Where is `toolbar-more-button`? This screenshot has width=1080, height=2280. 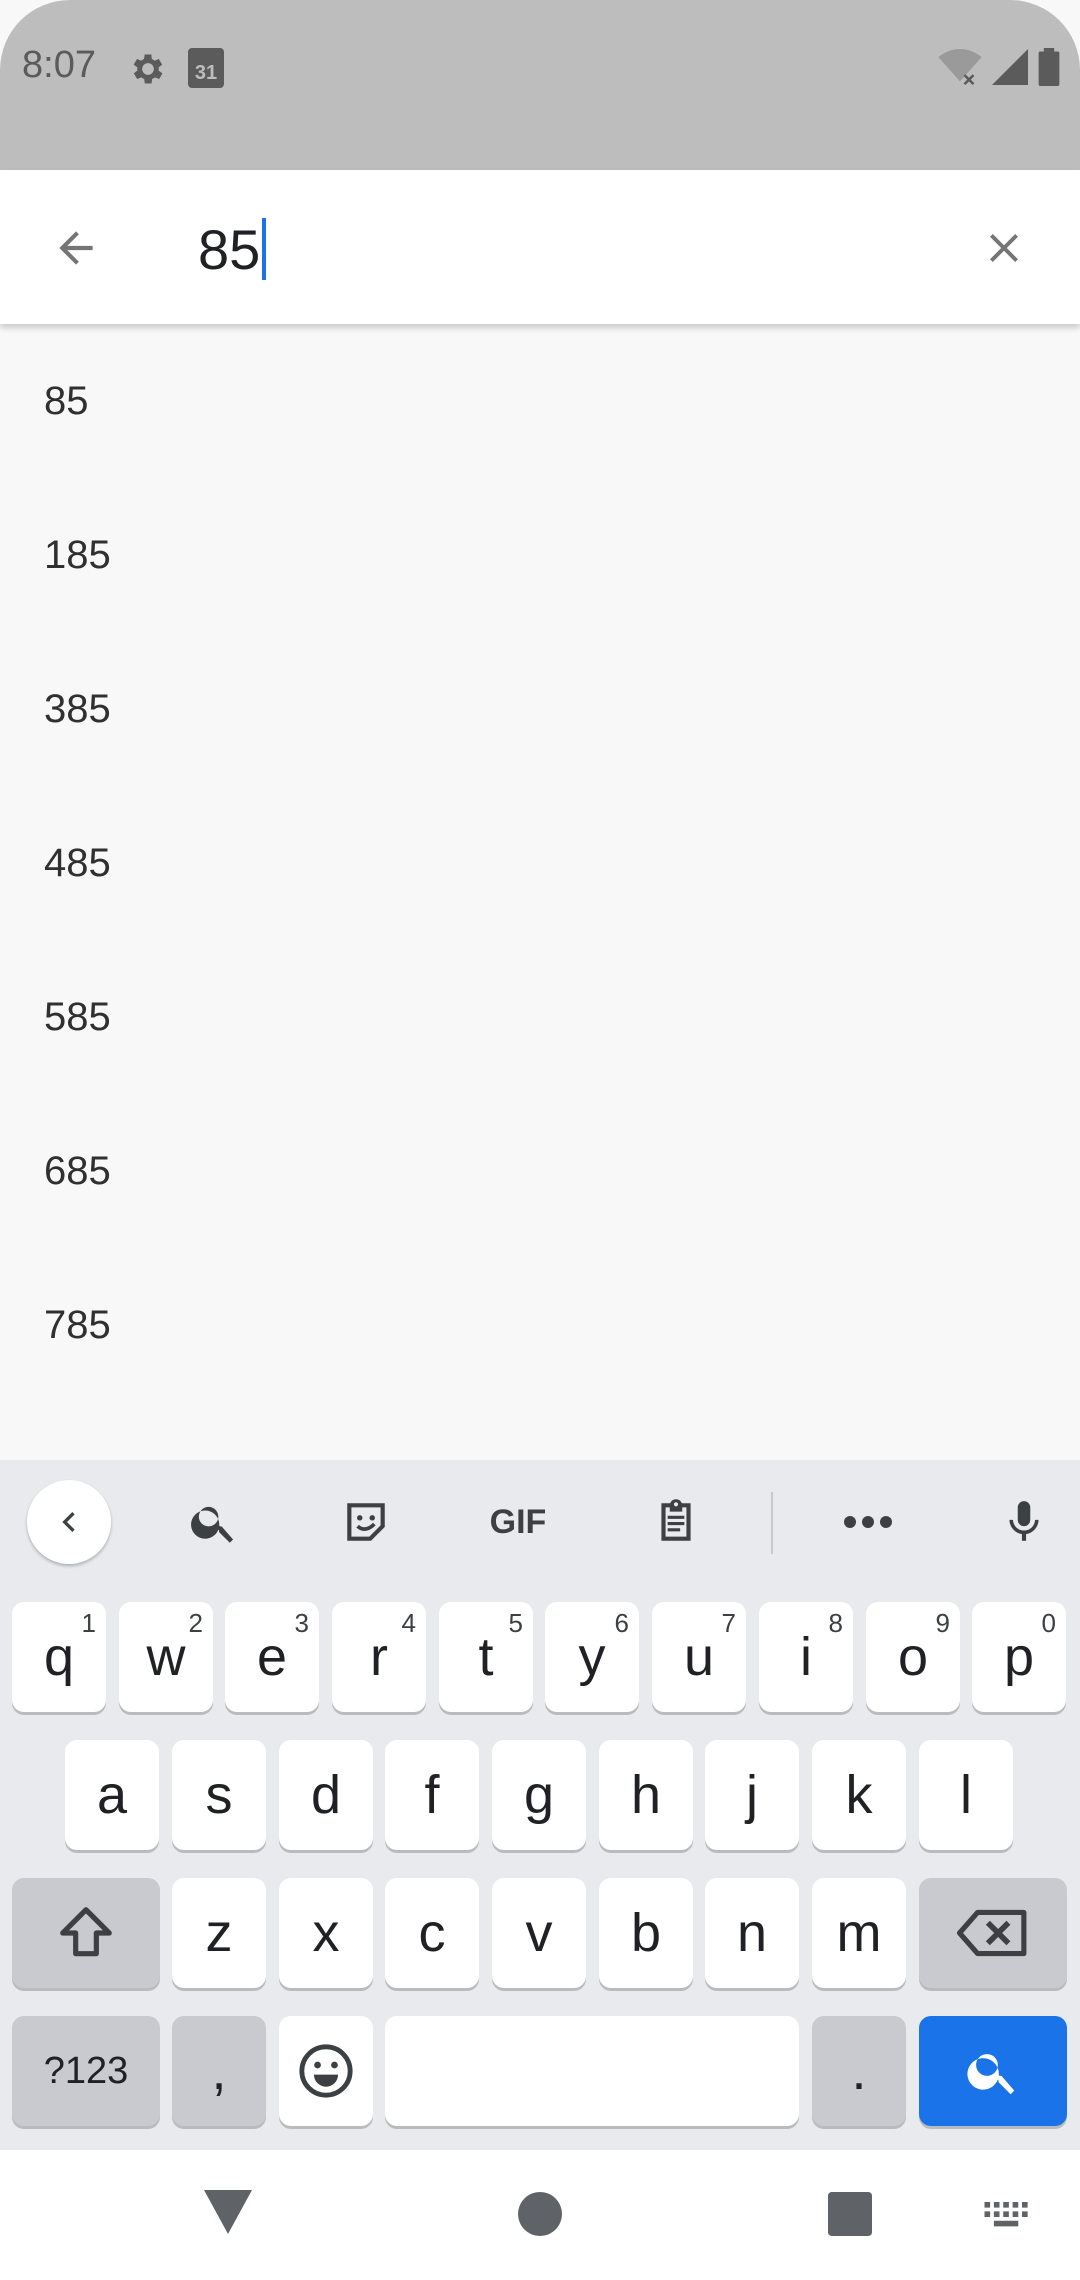 toolbar-more-button is located at coordinates (868, 1522).